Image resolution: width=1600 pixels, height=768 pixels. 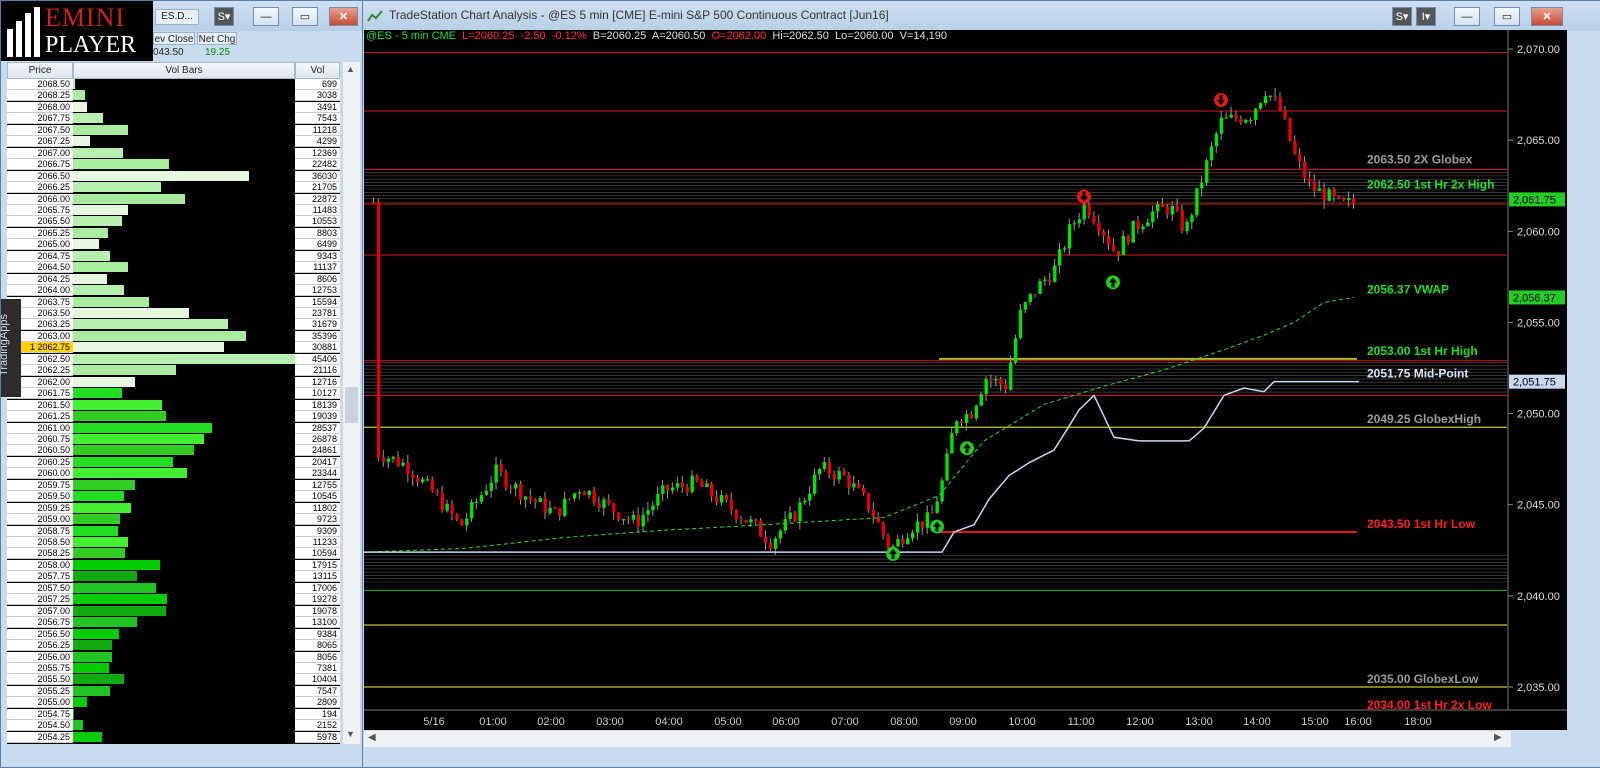 I want to click on ladder-row: 2058.00 17915, so click(x=173, y=565).